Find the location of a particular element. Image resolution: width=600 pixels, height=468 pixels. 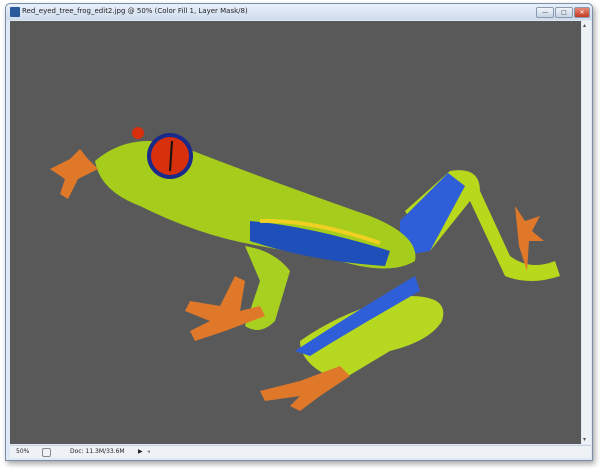

doc-size: Doc: 11.3M/33.6M is located at coordinates (97, 451).